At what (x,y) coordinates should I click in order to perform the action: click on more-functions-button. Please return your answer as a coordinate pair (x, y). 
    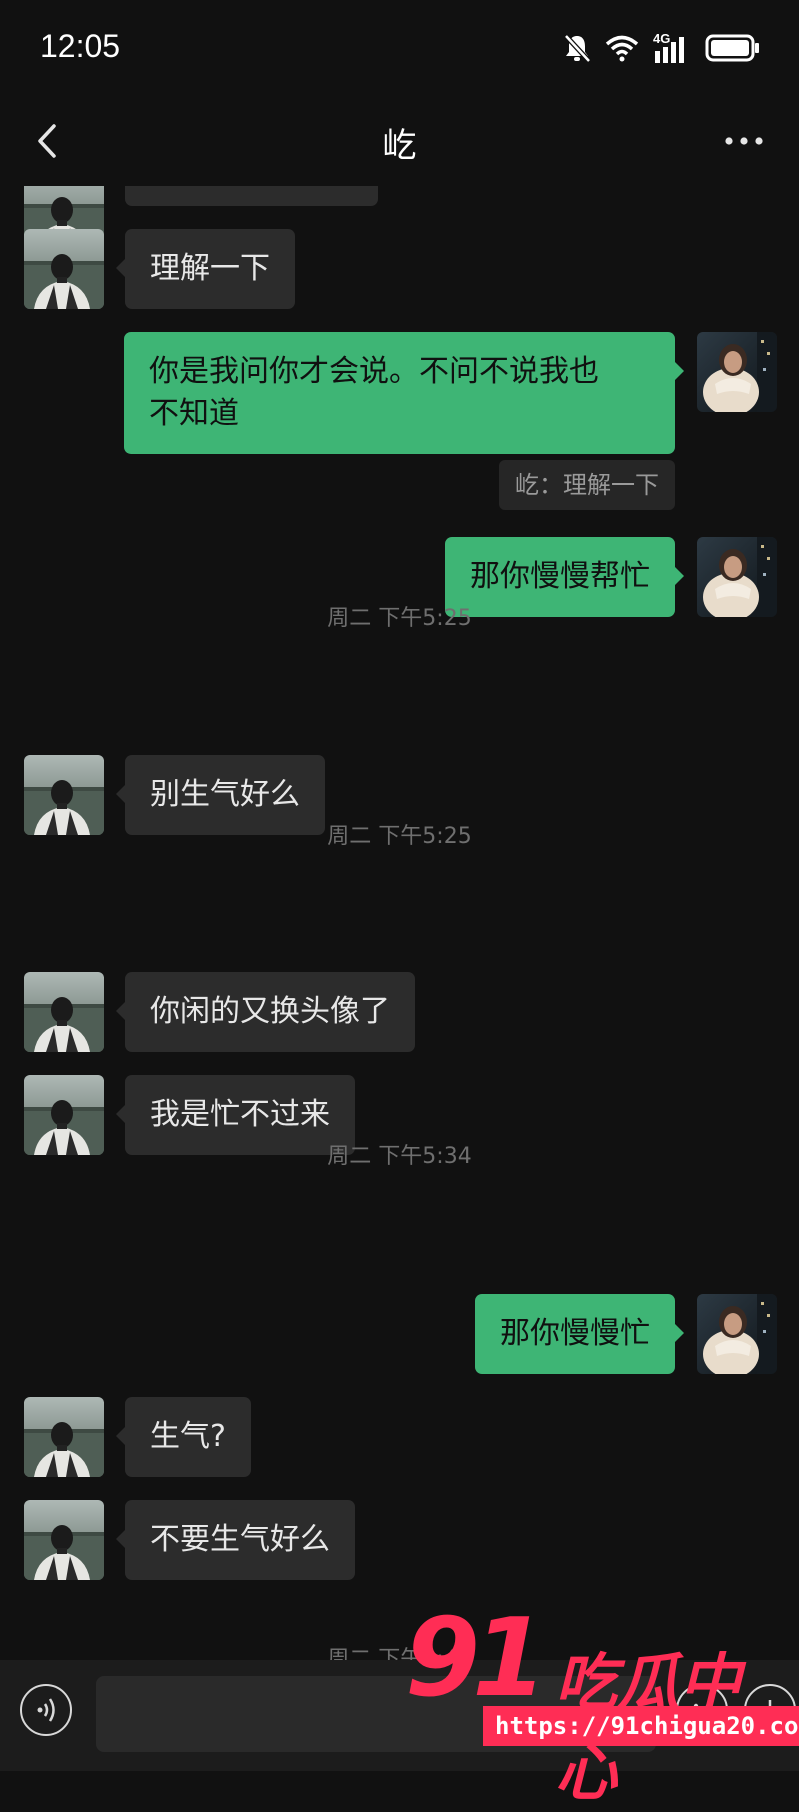
    Looking at the image, I should click on (770, 1710).